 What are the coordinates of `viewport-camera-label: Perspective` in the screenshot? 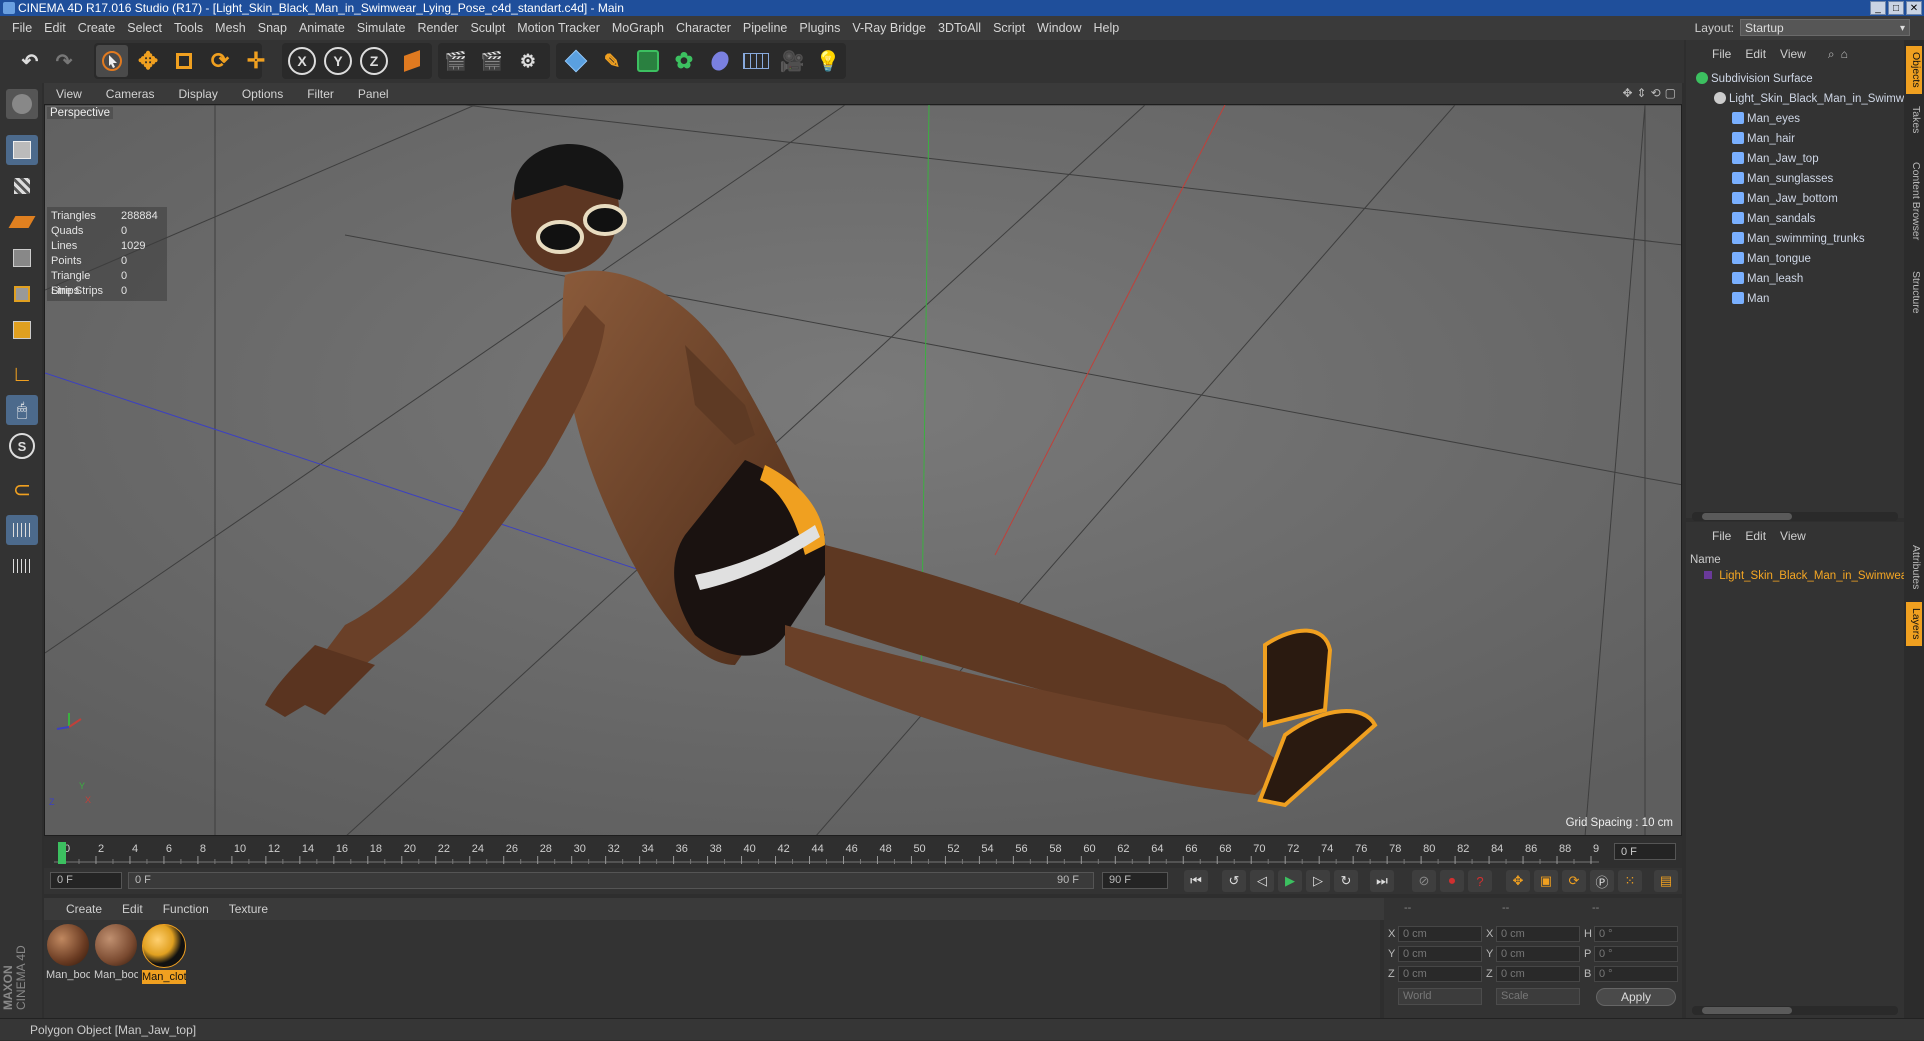 It's located at (80, 113).